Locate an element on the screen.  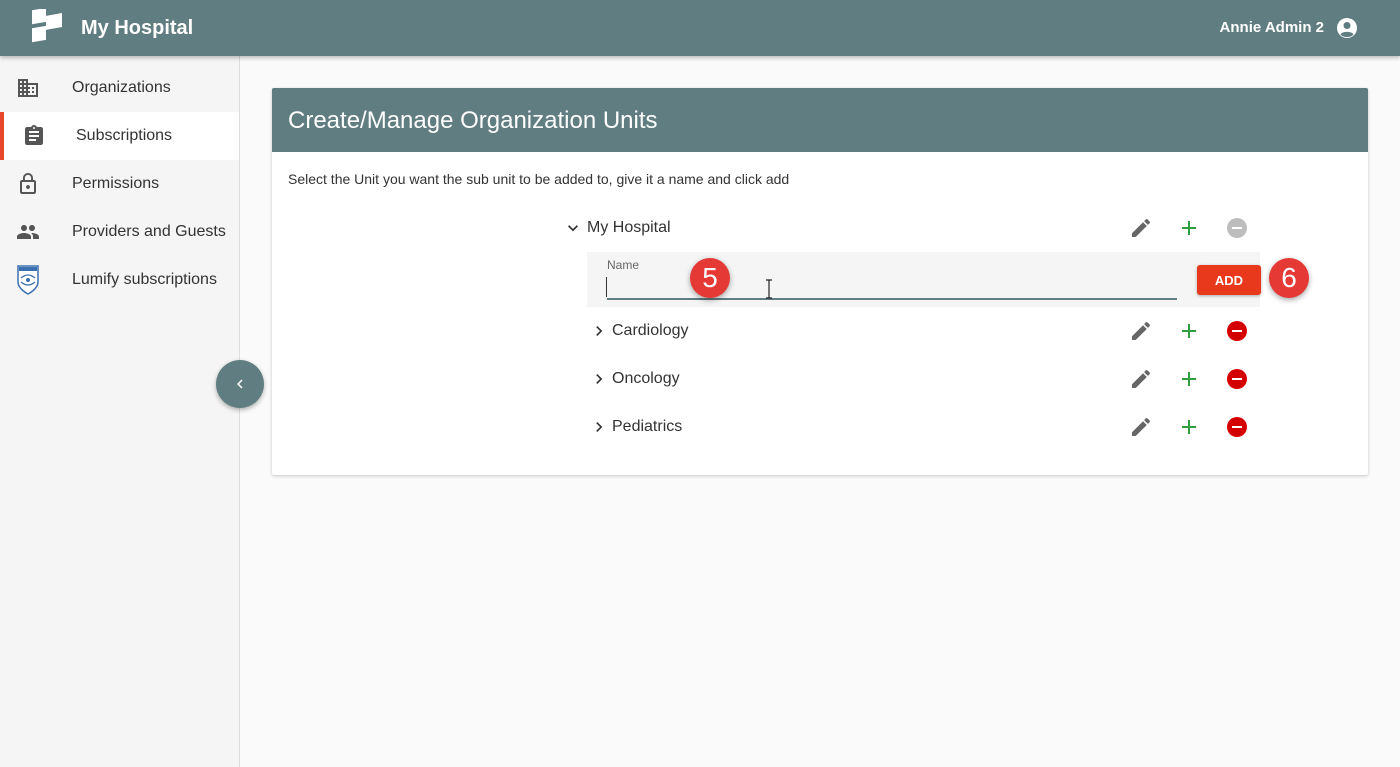
tree-item-label: Cardiology is located at coordinates (650, 331).